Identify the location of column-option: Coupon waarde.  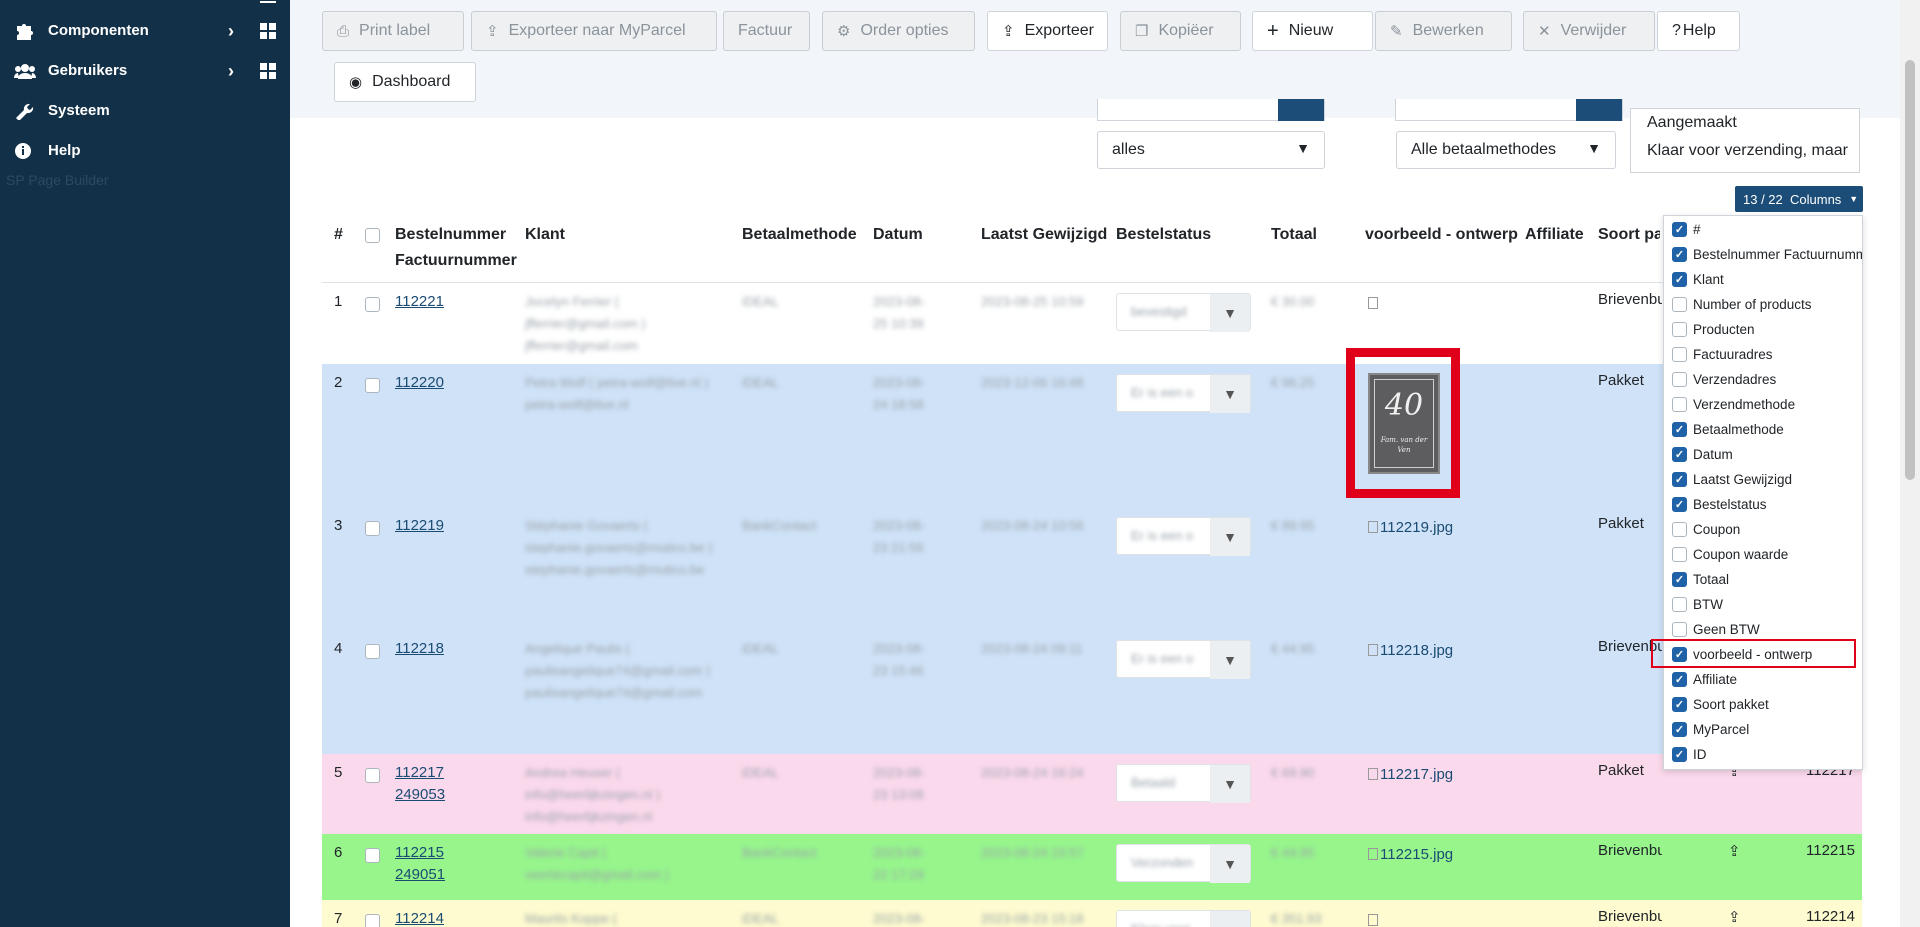
(1767, 554).